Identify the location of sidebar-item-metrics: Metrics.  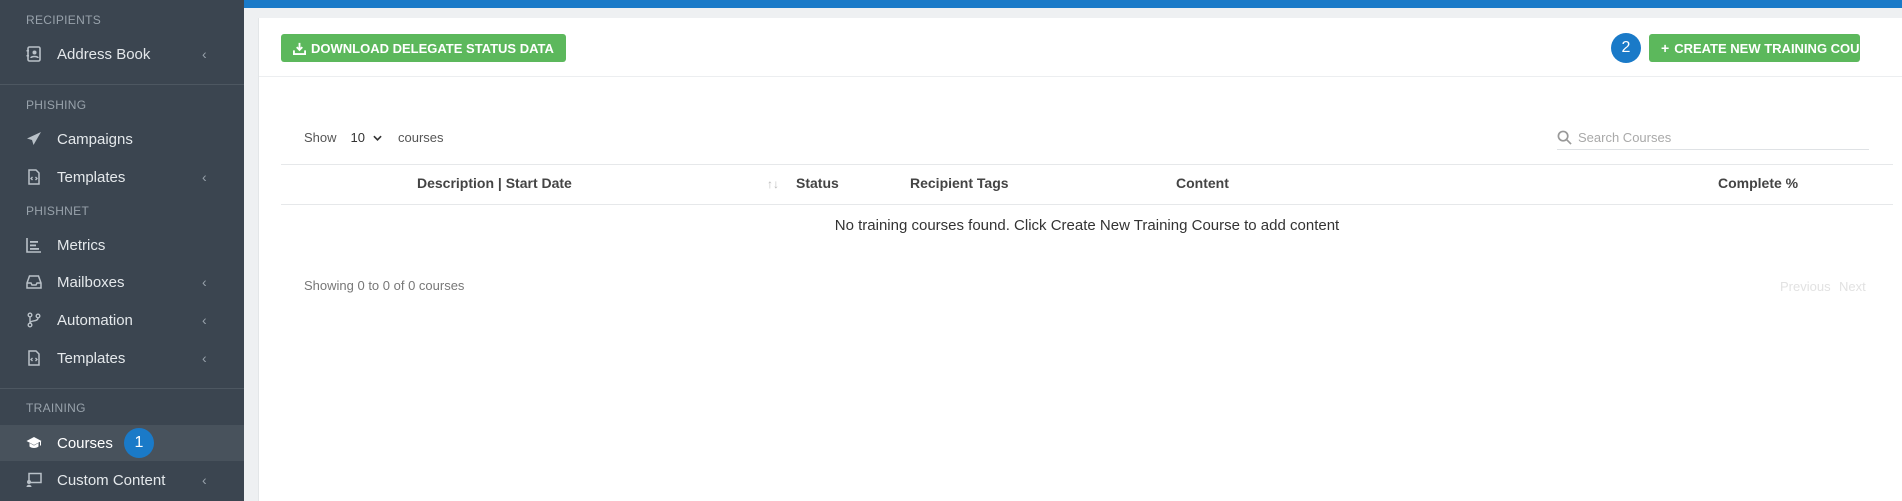
(122, 245).